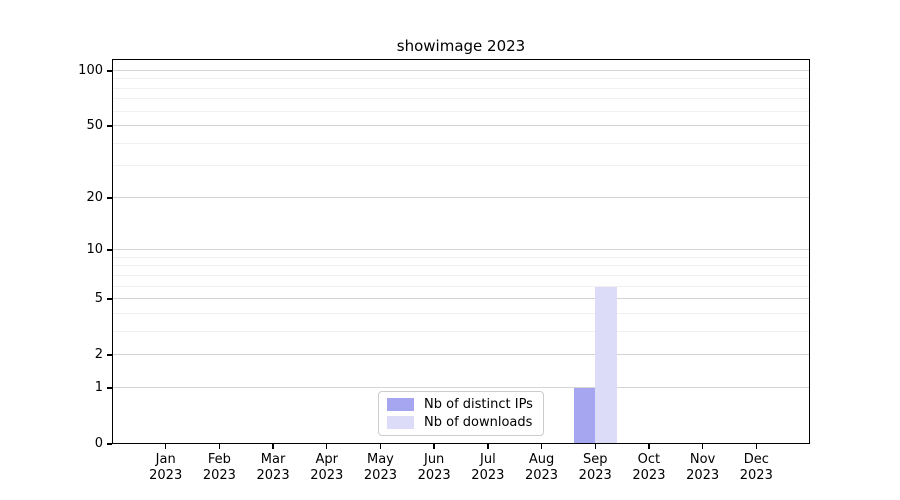  Describe the element at coordinates (98, 387) in the screenshot. I see `y-tick-label: 1` at that location.